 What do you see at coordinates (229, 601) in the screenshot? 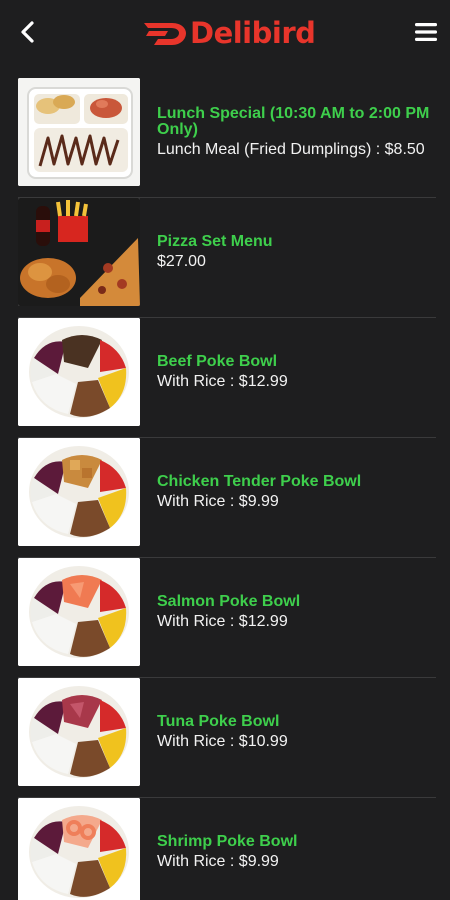
I see `menu-item-name: Salmon Poke Bowl` at bounding box center [229, 601].